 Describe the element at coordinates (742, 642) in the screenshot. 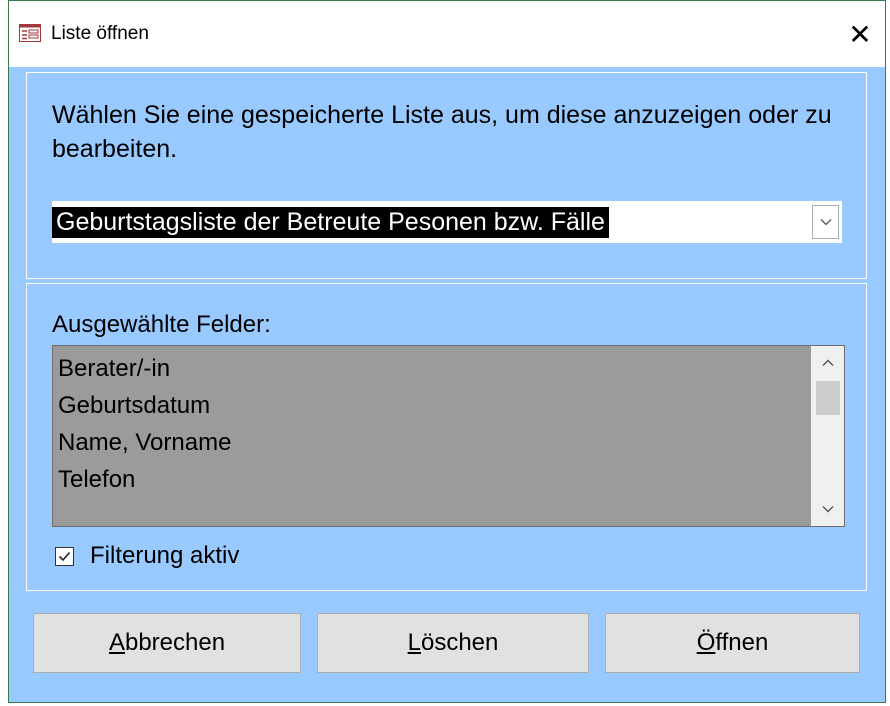

I see `open-label: ffnen` at that location.